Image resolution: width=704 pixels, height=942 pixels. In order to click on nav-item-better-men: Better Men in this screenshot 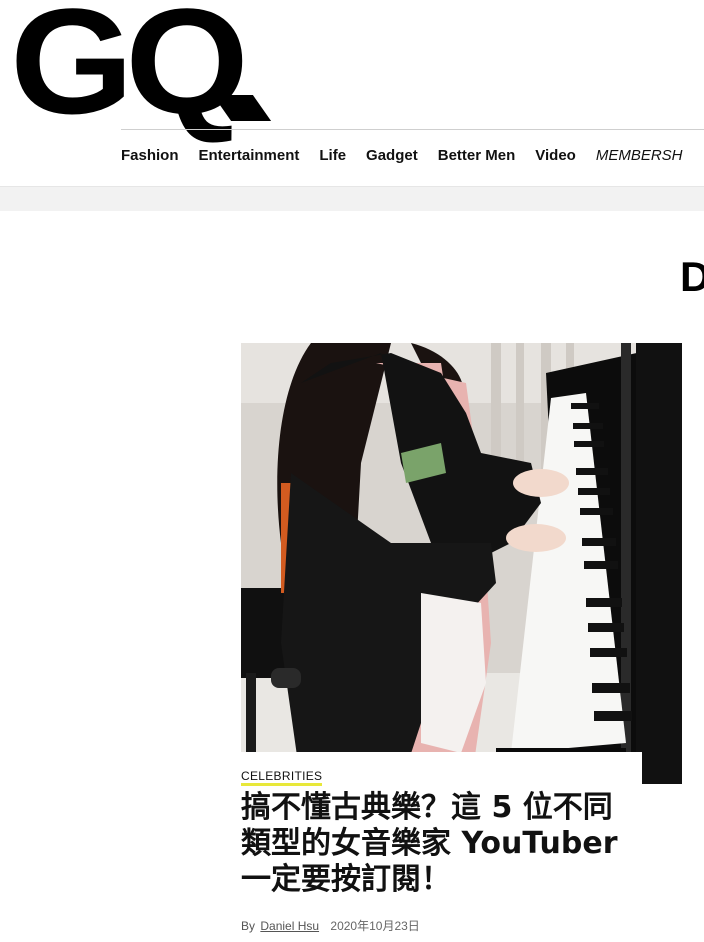, I will do `click(477, 155)`.